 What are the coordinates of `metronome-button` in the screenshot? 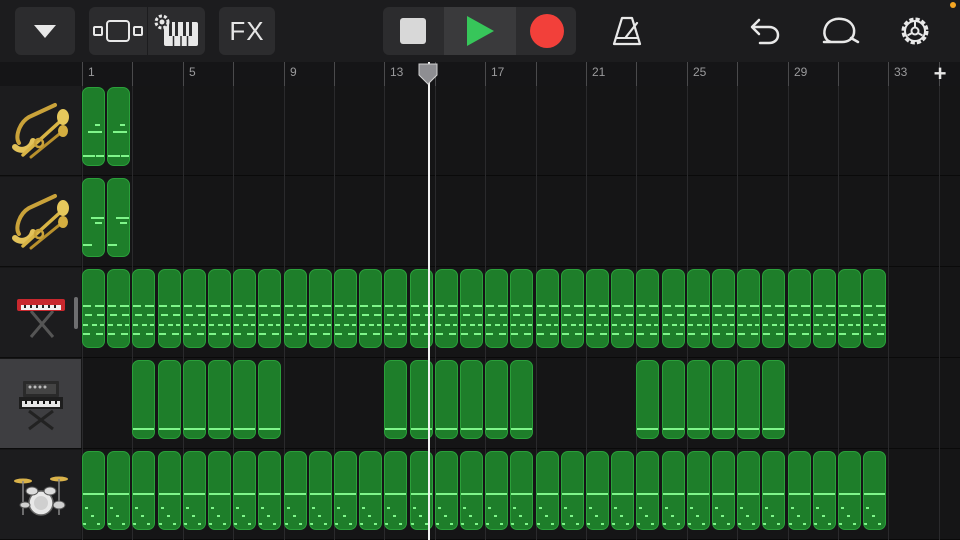 It's located at (627, 31).